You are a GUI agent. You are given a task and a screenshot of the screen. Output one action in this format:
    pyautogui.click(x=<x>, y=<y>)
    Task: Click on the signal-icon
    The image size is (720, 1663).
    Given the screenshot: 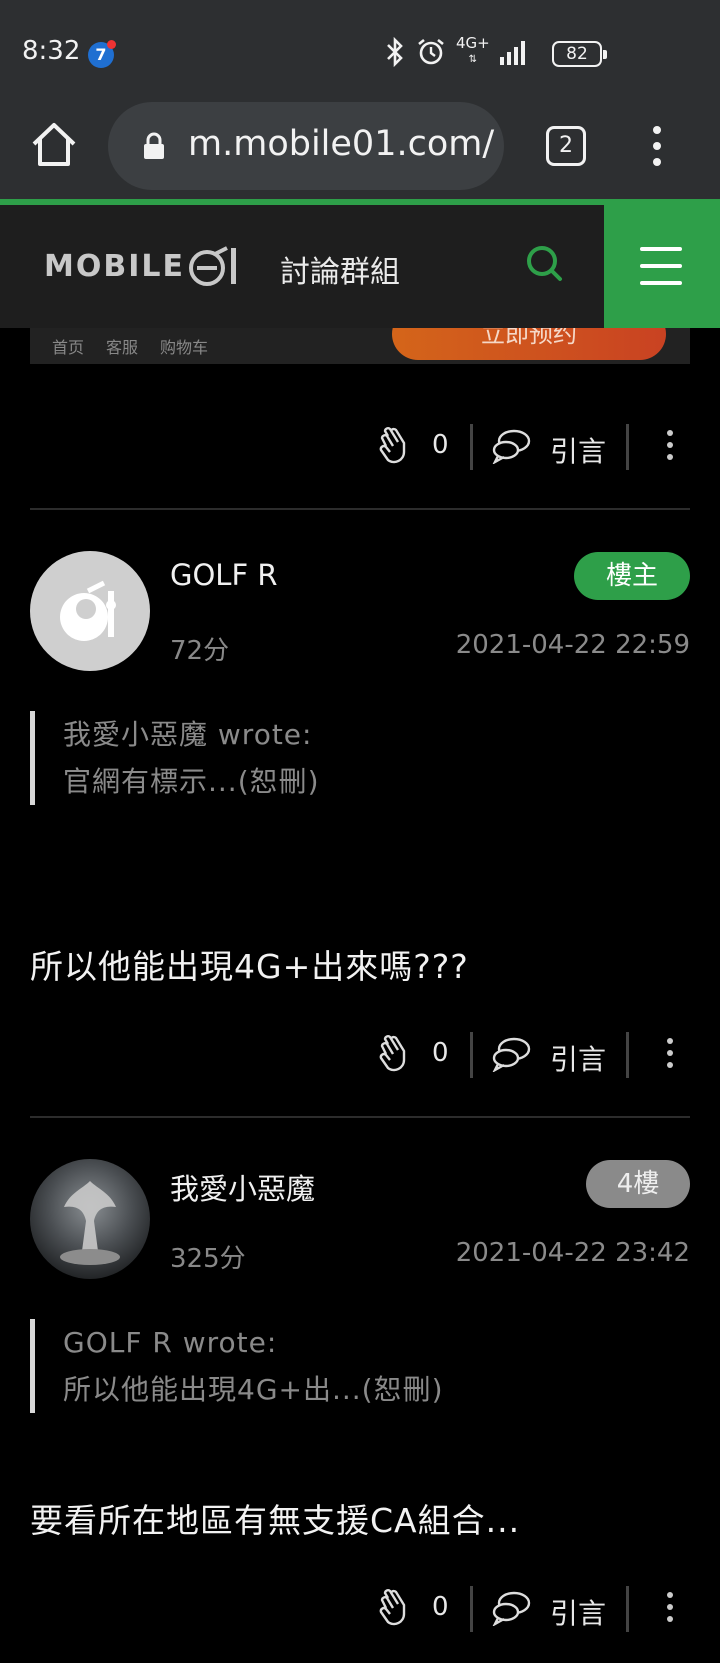 What is the action you would take?
    pyautogui.click(x=512, y=52)
    